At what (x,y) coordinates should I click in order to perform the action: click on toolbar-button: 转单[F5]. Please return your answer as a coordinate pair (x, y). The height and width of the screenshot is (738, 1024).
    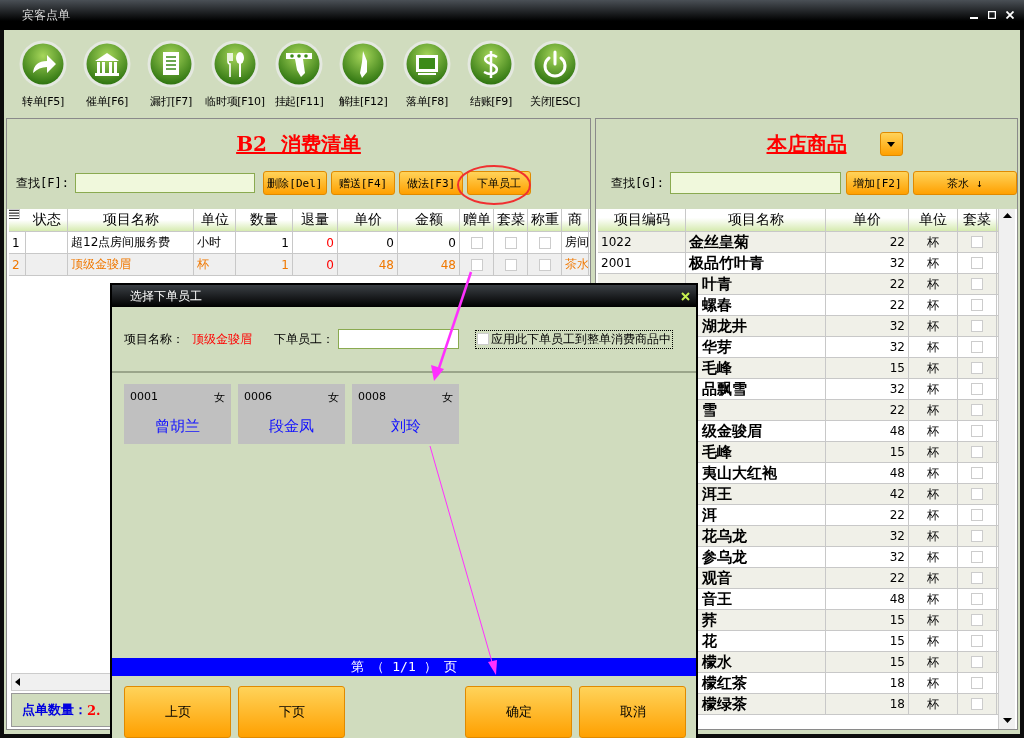
    Looking at the image, I should click on (43, 73).